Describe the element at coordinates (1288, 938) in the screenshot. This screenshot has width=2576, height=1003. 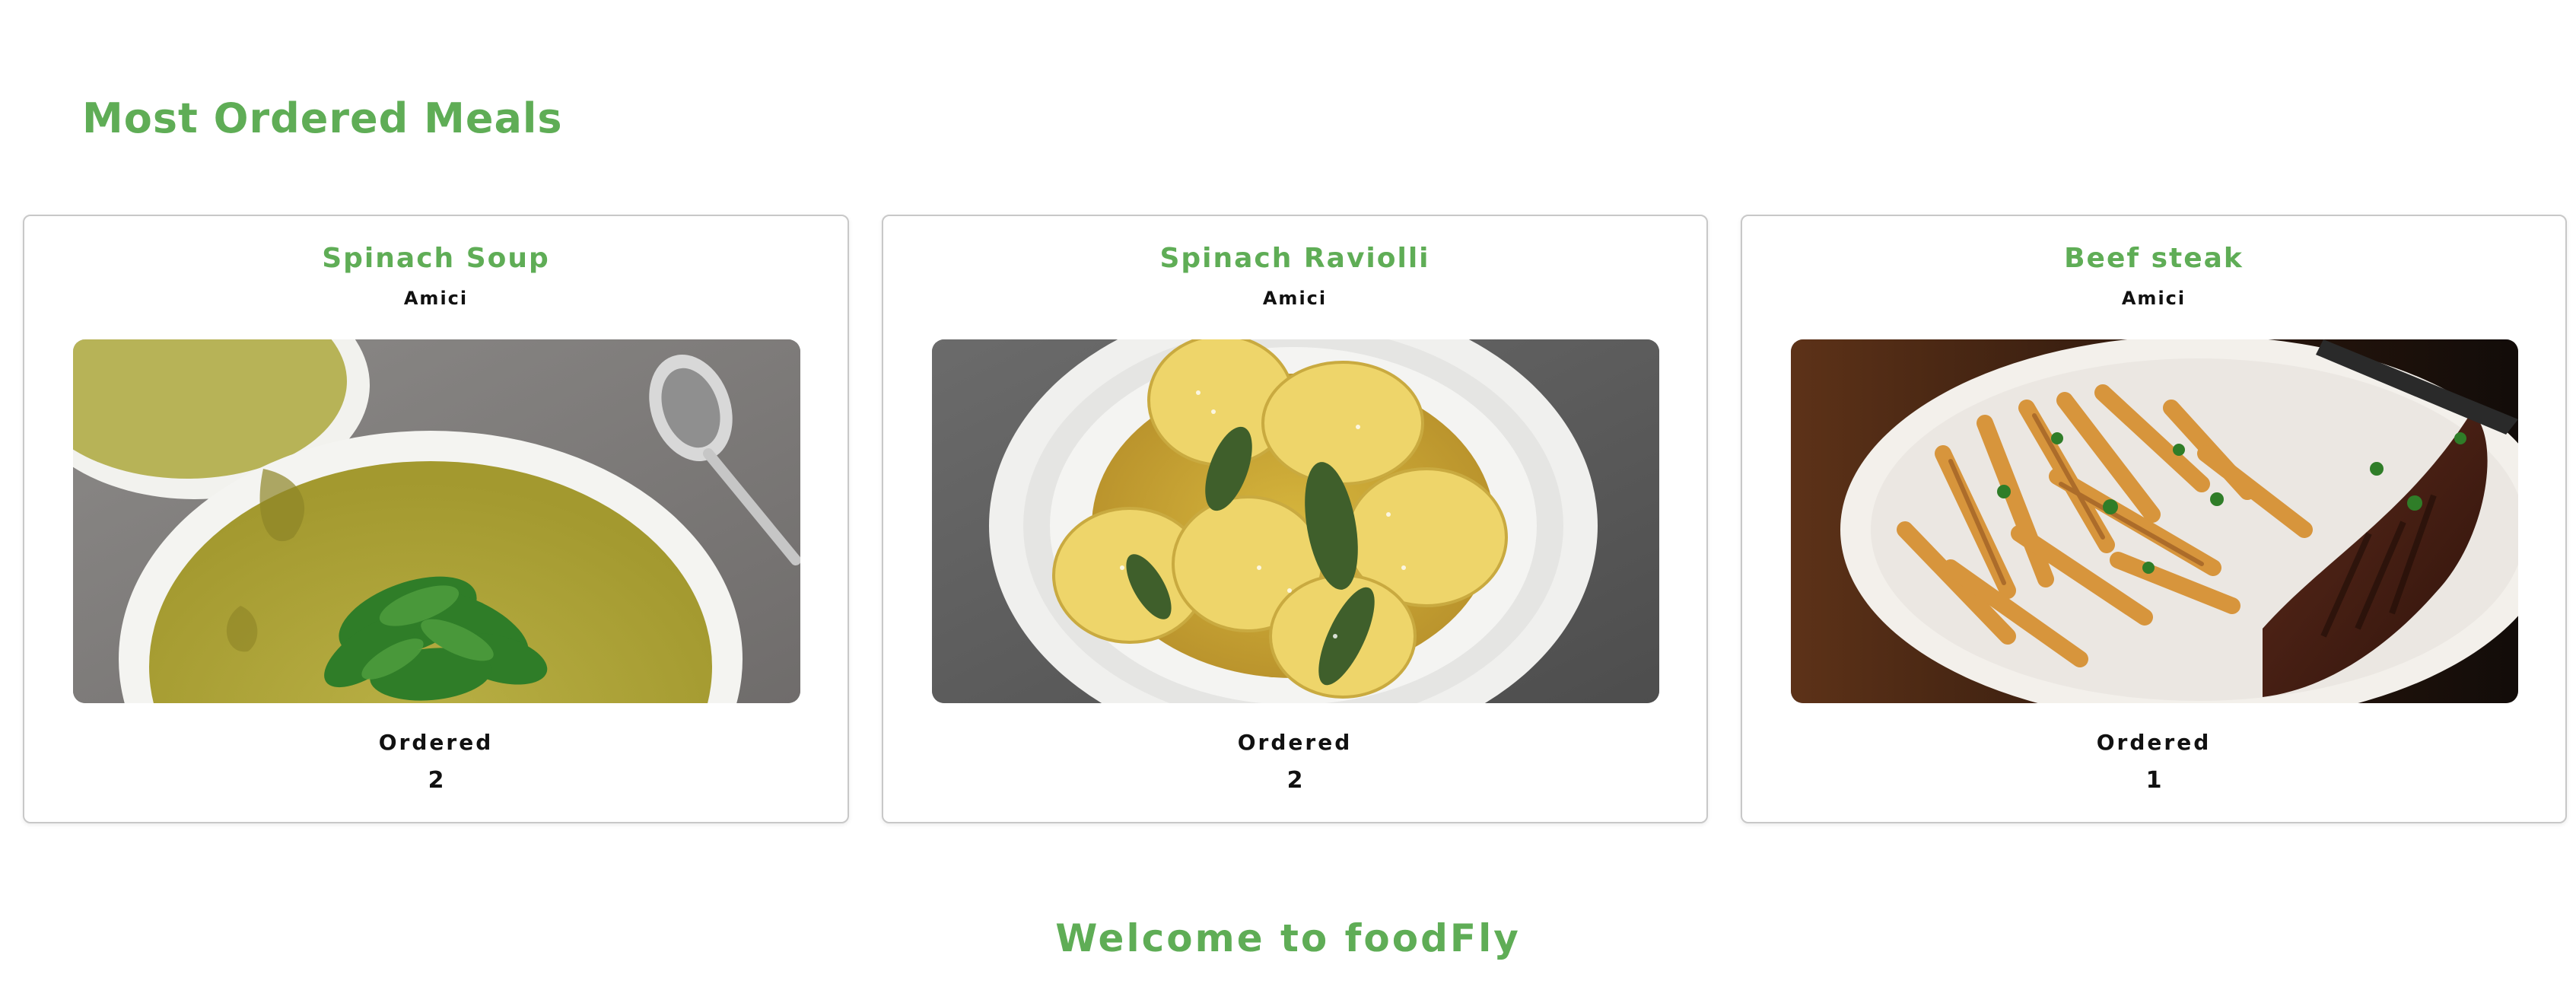
I see `welcome-heading: Welcome to foodFly` at that location.